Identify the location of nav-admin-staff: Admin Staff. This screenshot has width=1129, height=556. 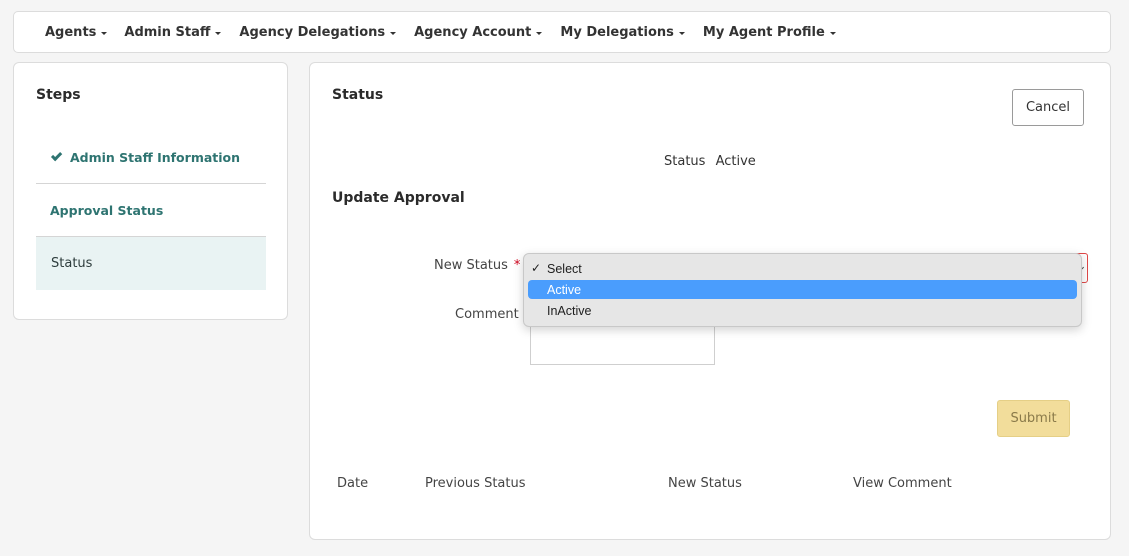
(173, 32).